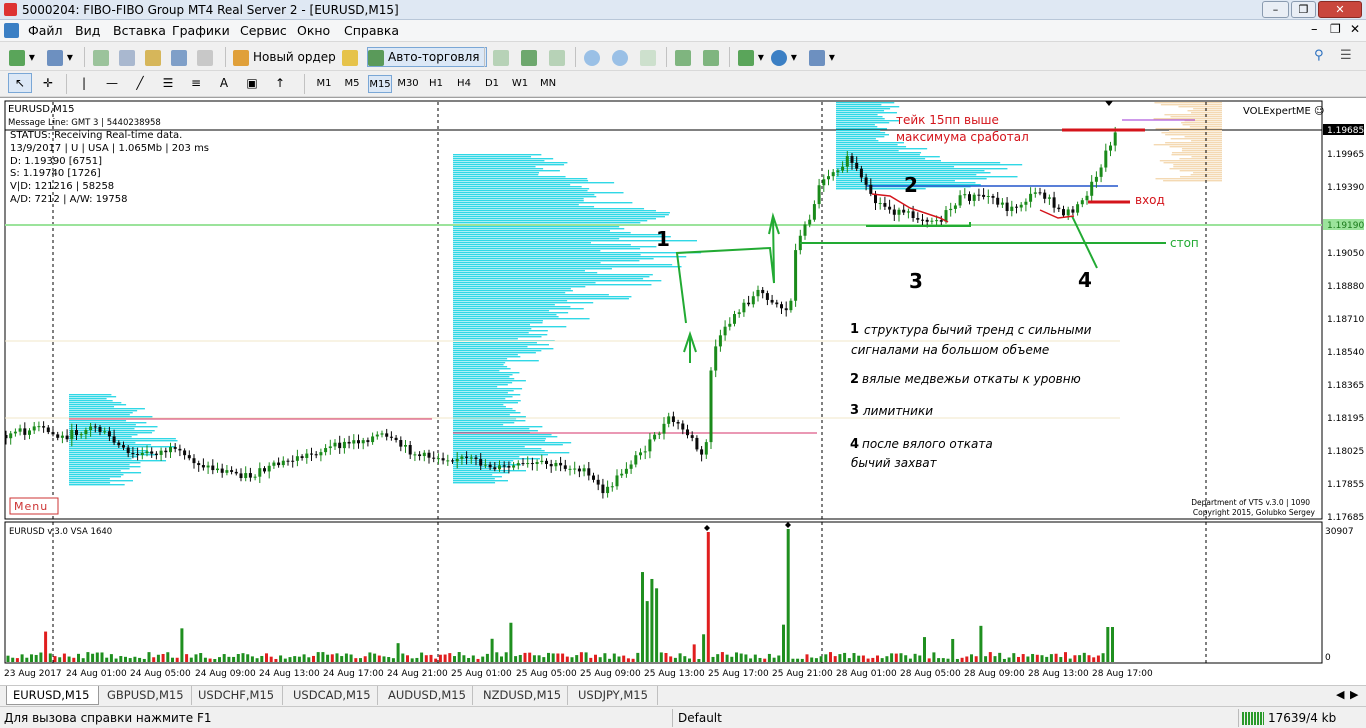 This screenshot has height=728, width=1366. What do you see at coordinates (1354, 694) in the screenshot?
I see `tab-scroll-right-icon: ▶` at bounding box center [1354, 694].